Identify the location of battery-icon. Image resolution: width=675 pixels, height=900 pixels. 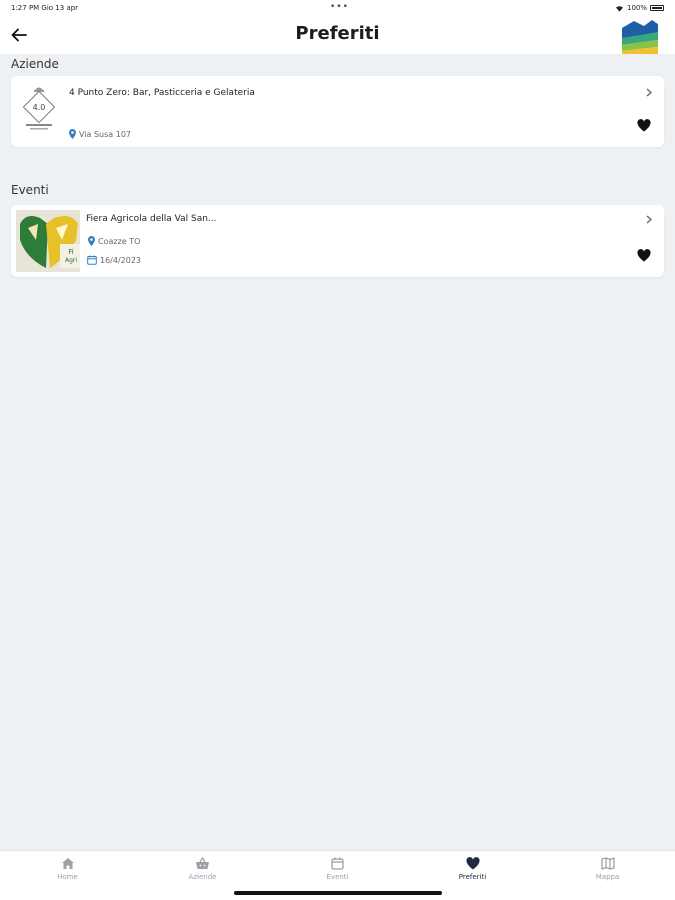
(657, 8).